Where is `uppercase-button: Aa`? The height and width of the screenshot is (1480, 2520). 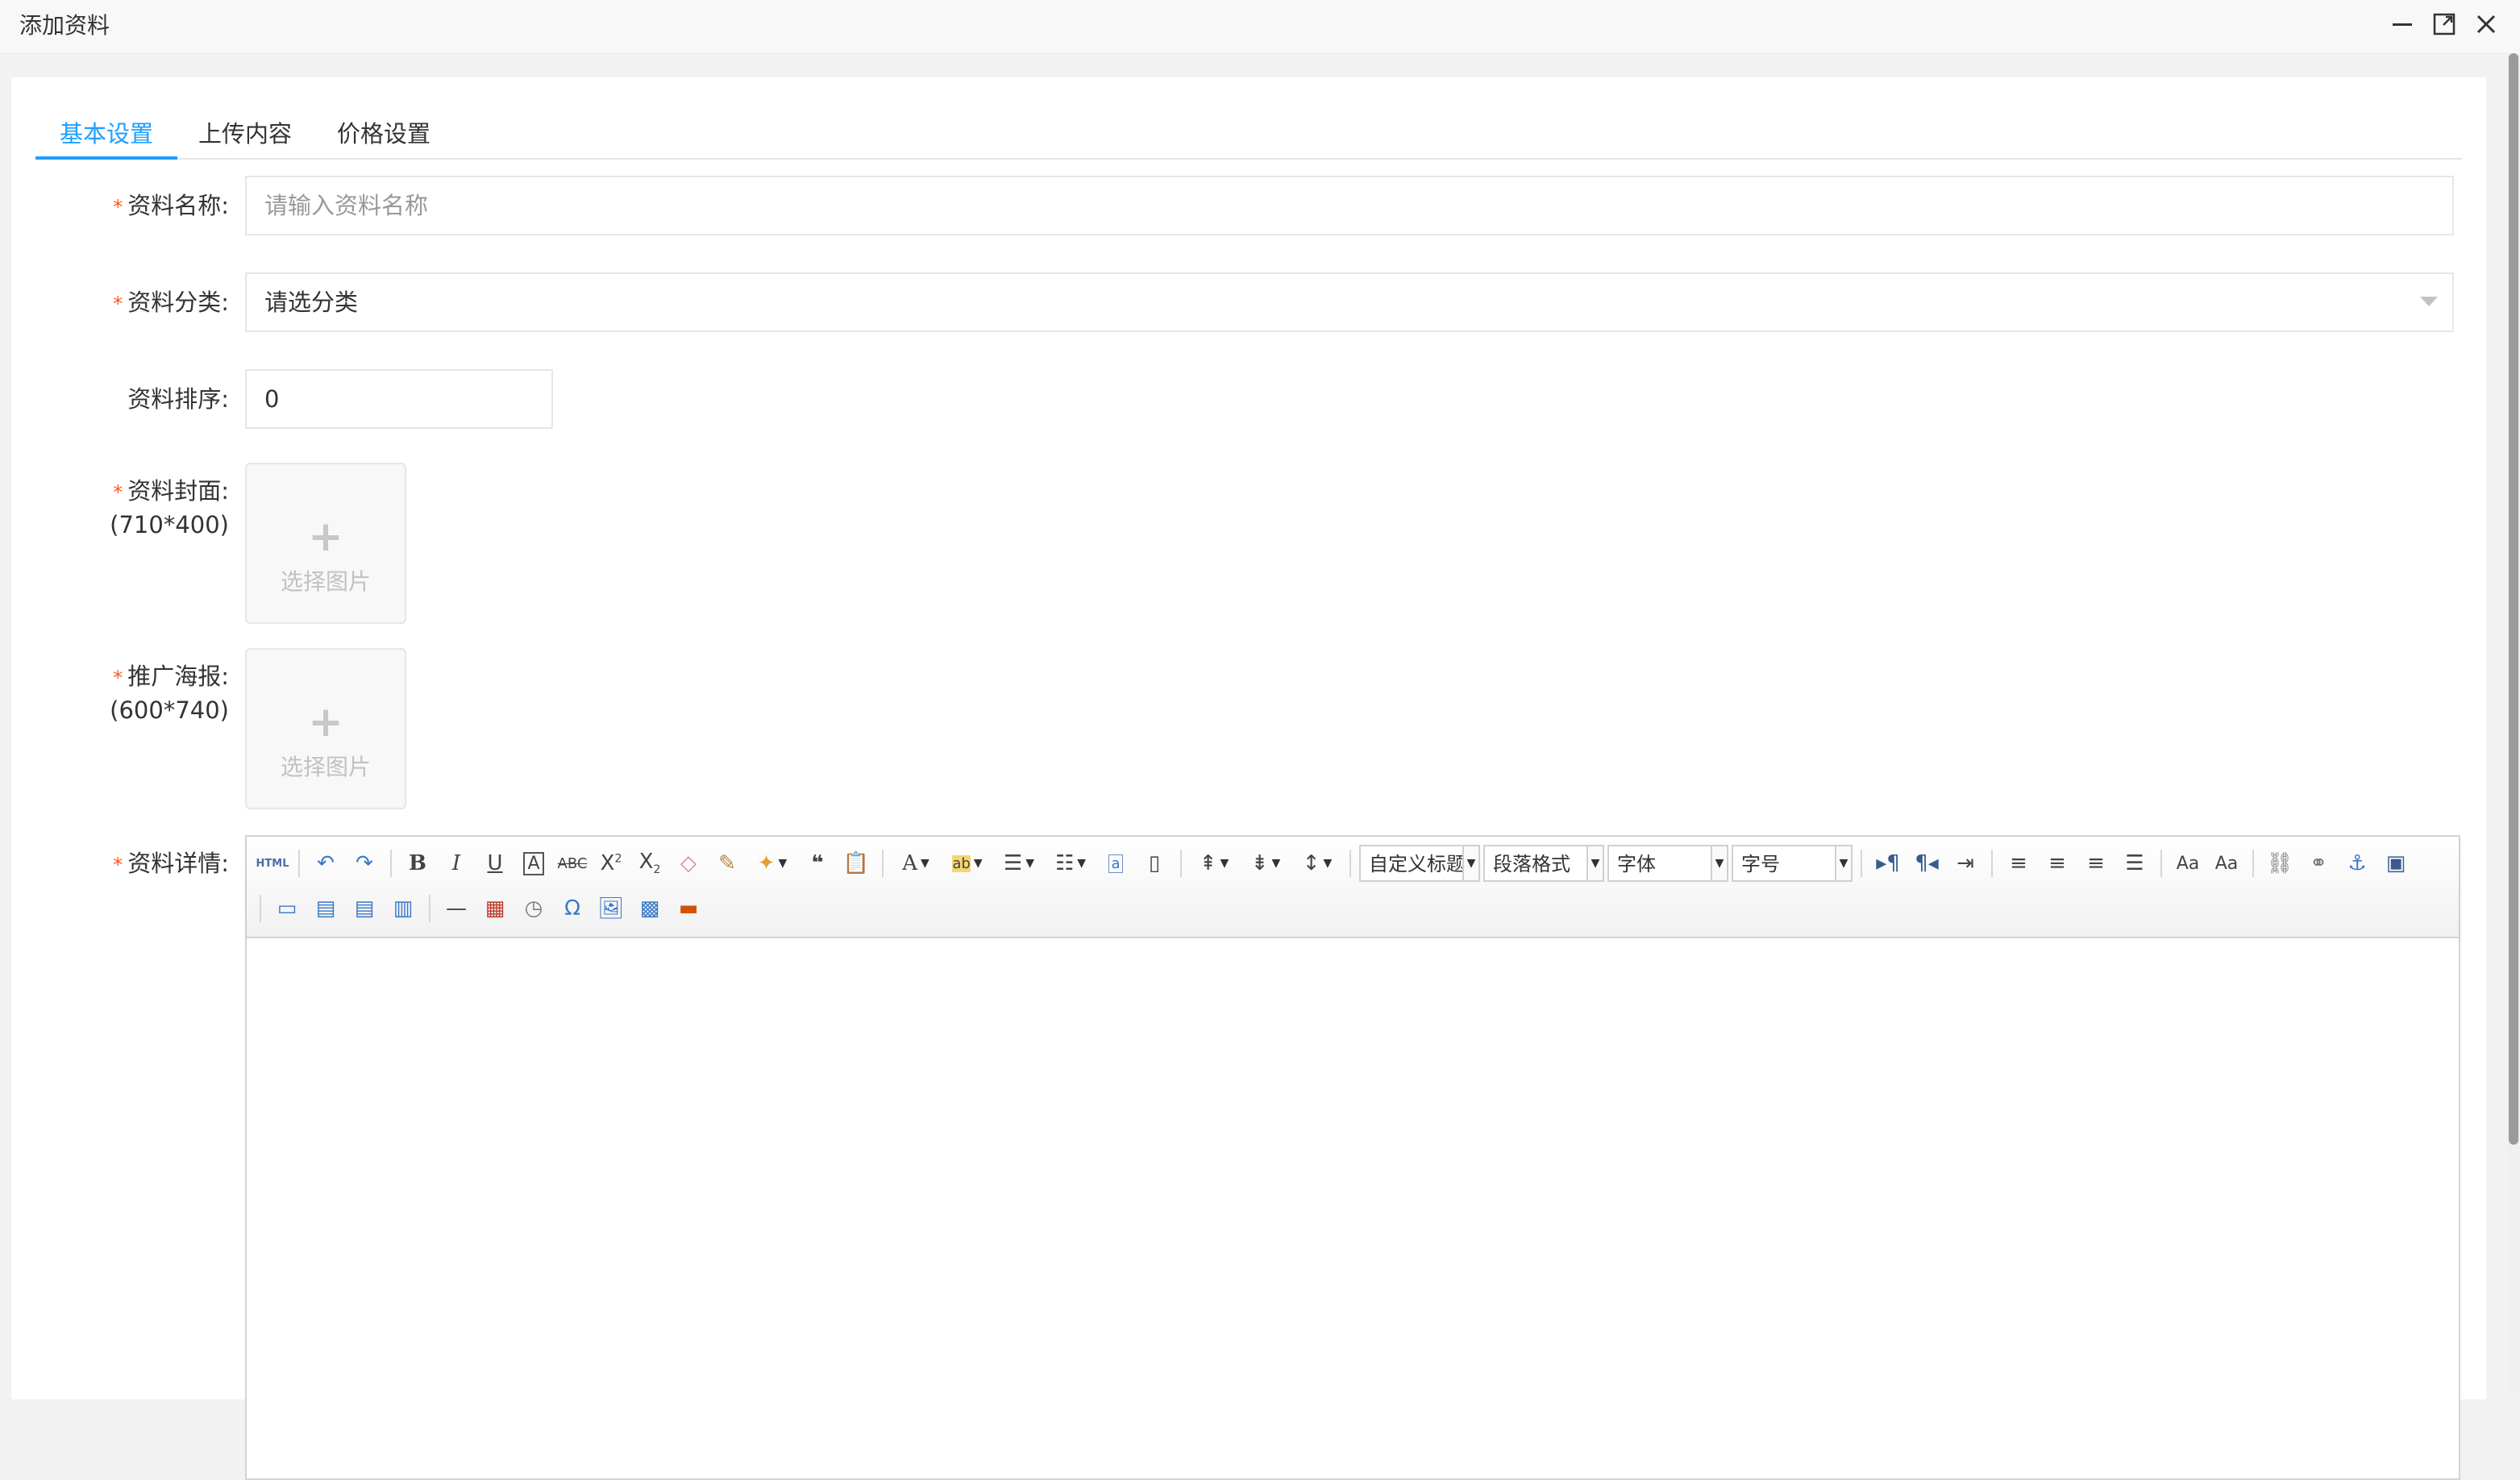
uppercase-button: Aa is located at coordinates (2188, 863).